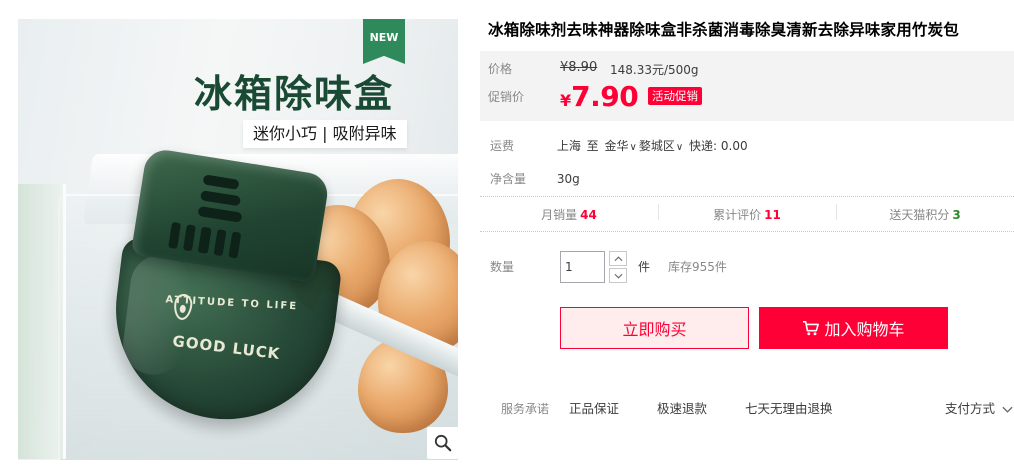 Image resolution: width=1014 pixels, height=468 pixels. Describe the element at coordinates (772, 214) in the screenshot. I see `stat-value: 11` at that location.